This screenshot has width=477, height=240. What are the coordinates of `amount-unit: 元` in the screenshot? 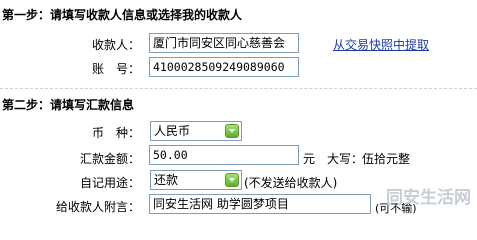 It's located at (309, 159).